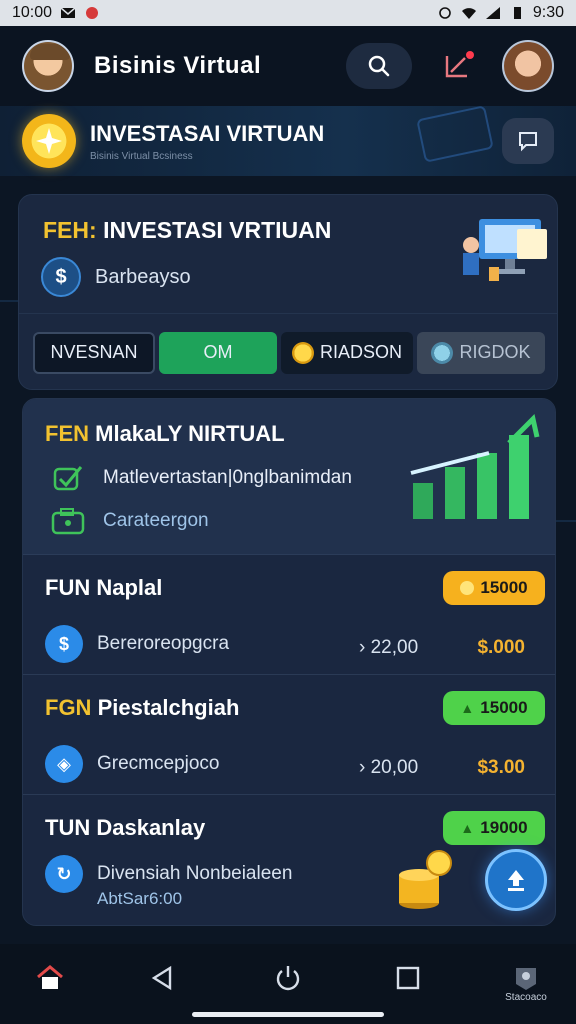 This screenshot has width=576, height=1024. I want to click on power-icon, so click(288, 978).